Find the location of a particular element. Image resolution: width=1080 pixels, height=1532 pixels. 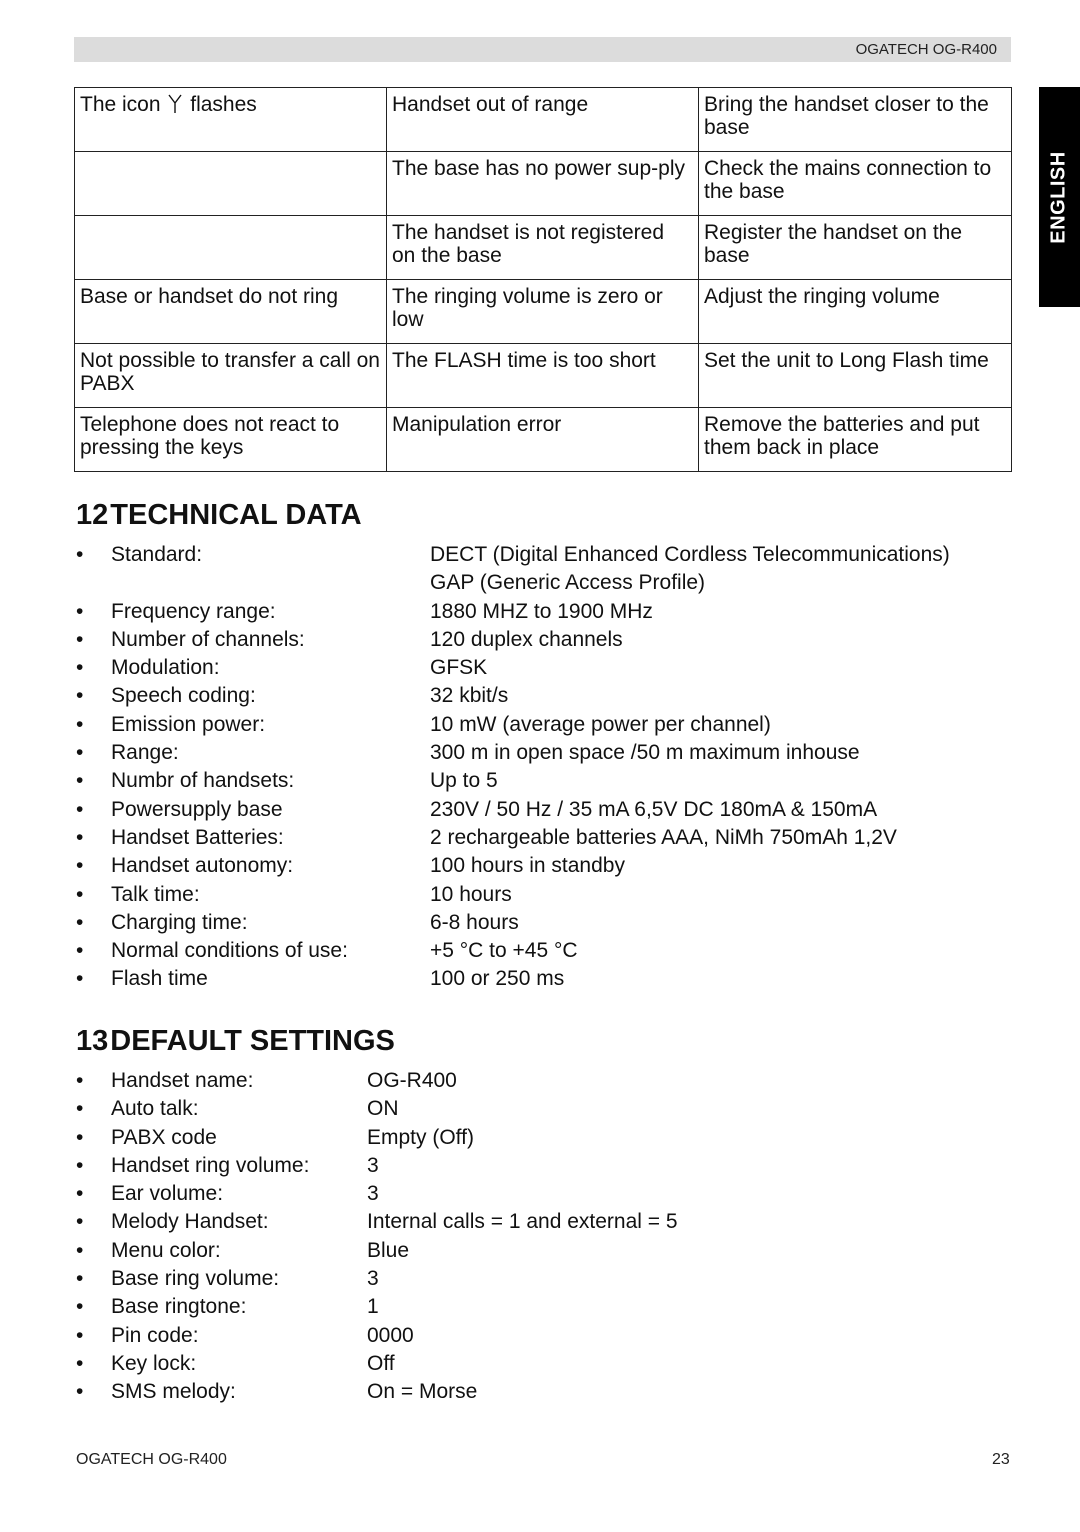

item-label: Base ring volume: is located at coordinates (195, 1279).